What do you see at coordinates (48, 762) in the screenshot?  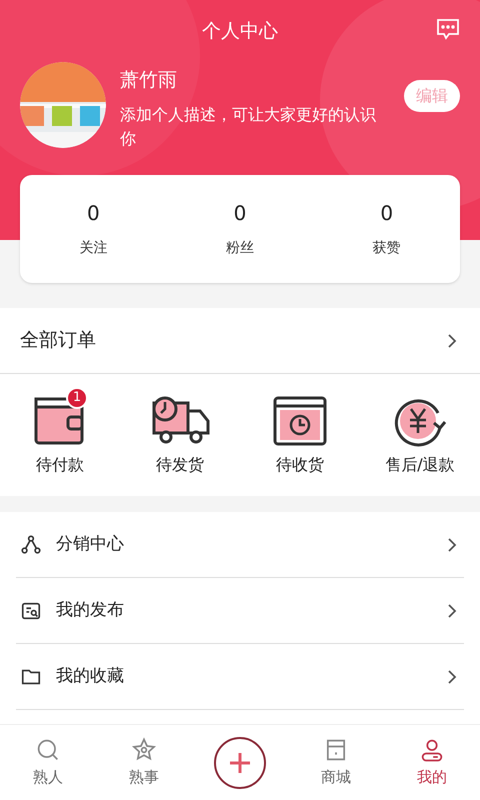 I see `tab: 熟人` at bounding box center [48, 762].